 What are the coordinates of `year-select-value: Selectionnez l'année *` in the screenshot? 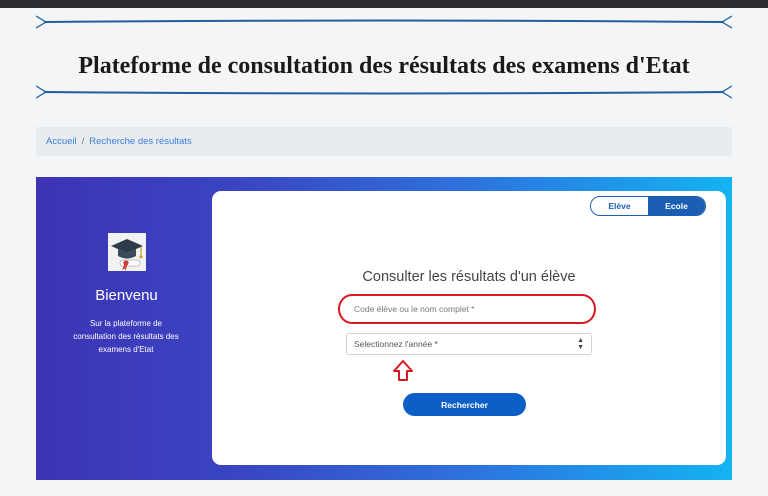 It's located at (396, 344).